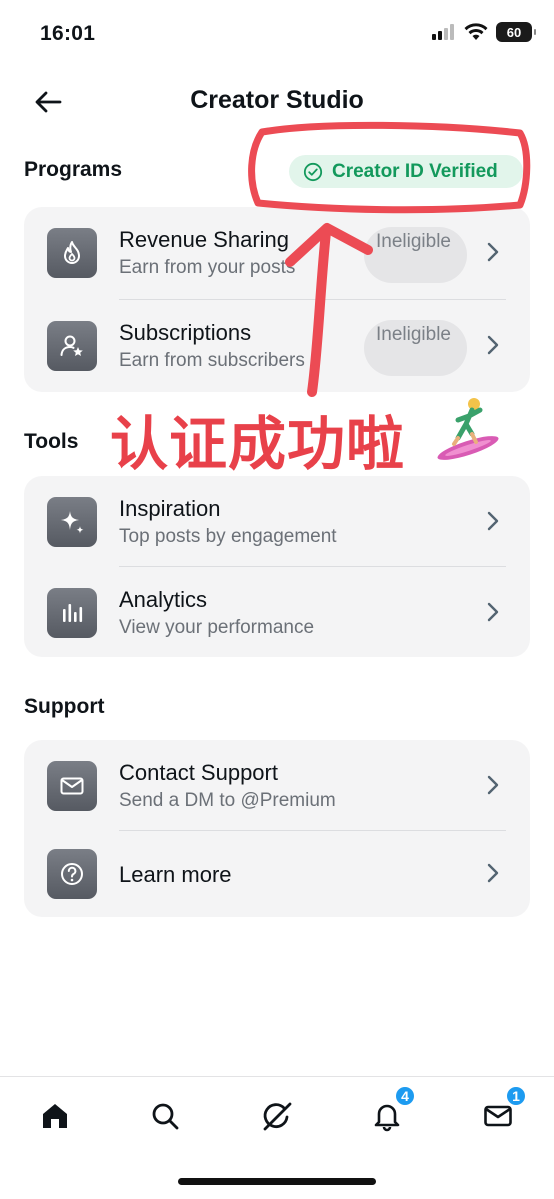 This screenshot has width=554, height=1199. Describe the element at coordinates (64, 706) in the screenshot. I see `support-section-title: Support` at that location.